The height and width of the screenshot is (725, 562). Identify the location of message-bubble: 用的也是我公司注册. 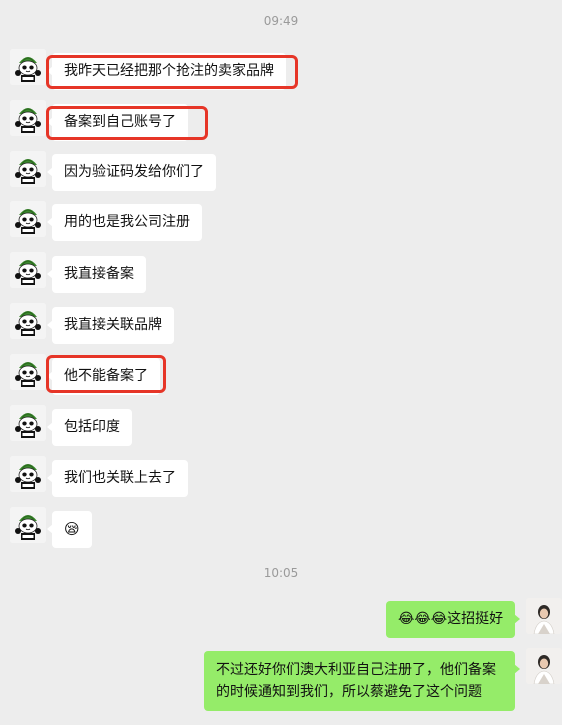
(124, 222).